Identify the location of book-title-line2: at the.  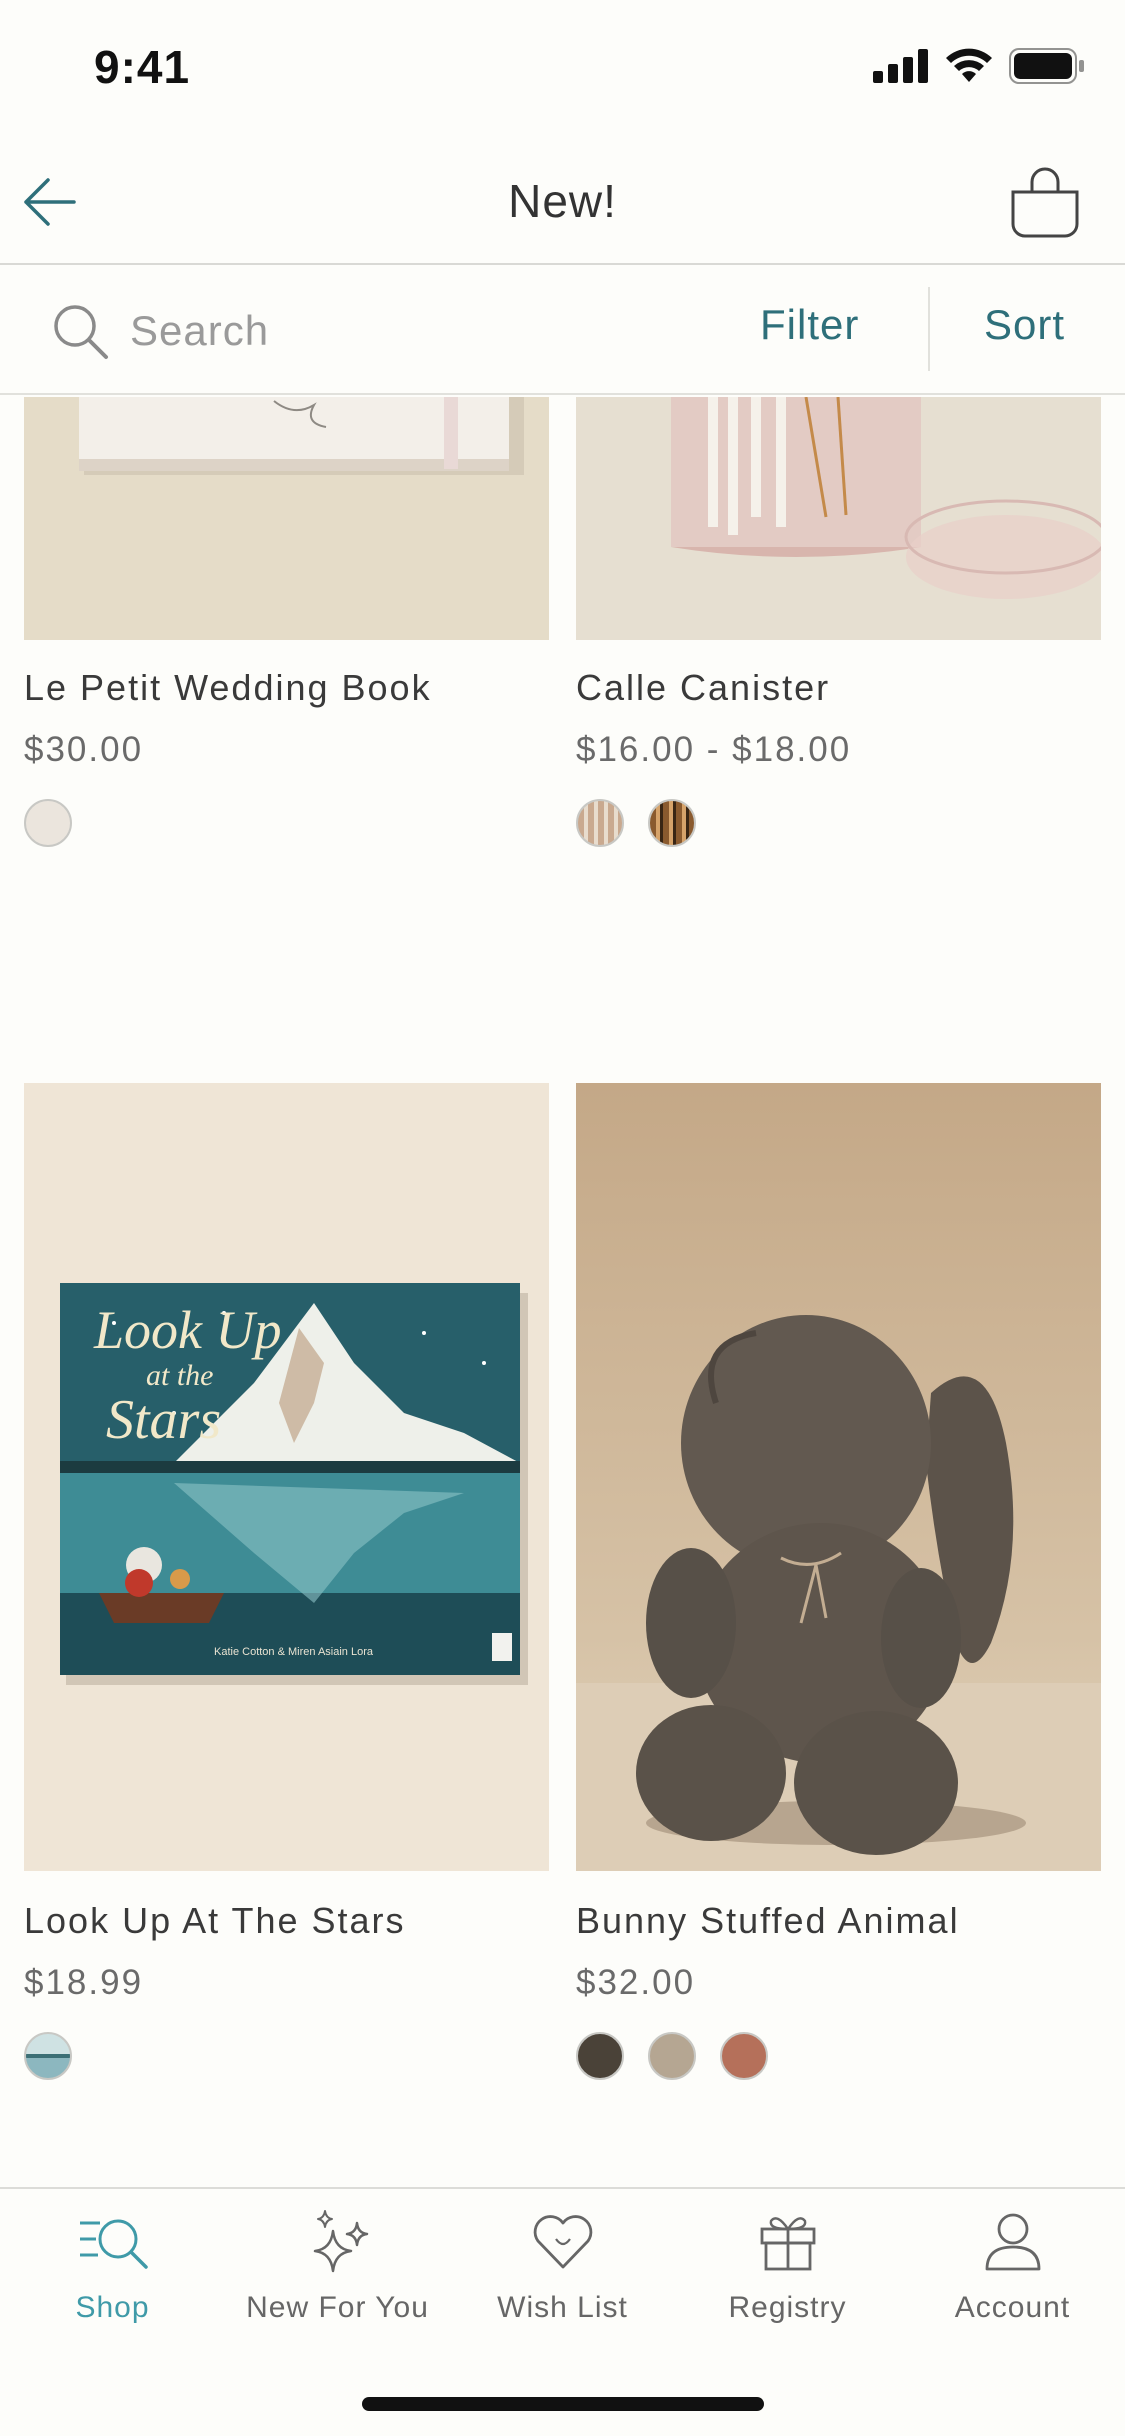
(180, 1375).